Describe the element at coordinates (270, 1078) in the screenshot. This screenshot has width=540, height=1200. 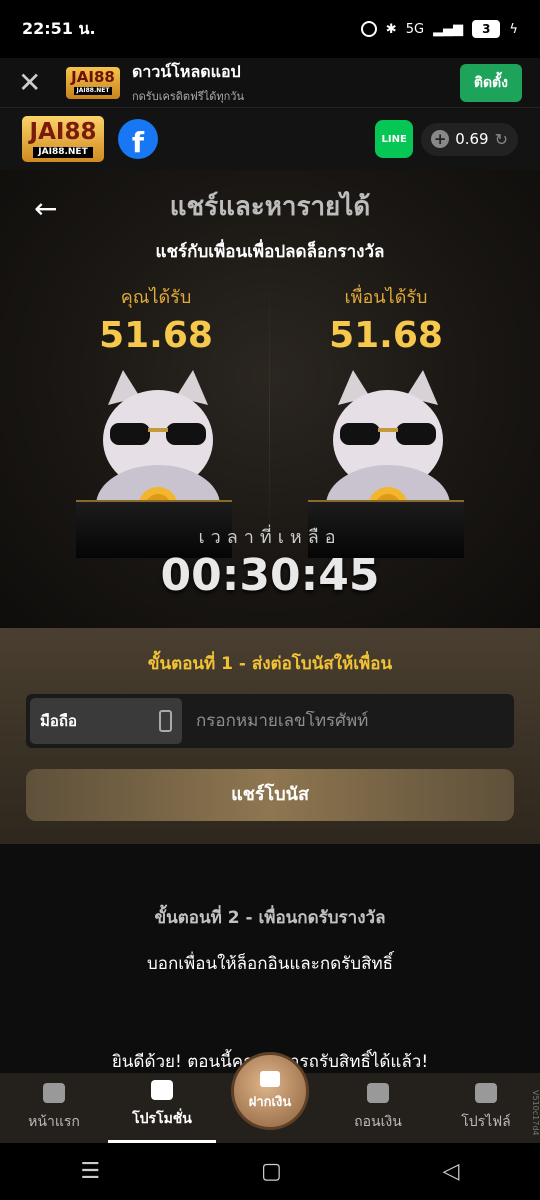
I see `deposit-icon` at that location.